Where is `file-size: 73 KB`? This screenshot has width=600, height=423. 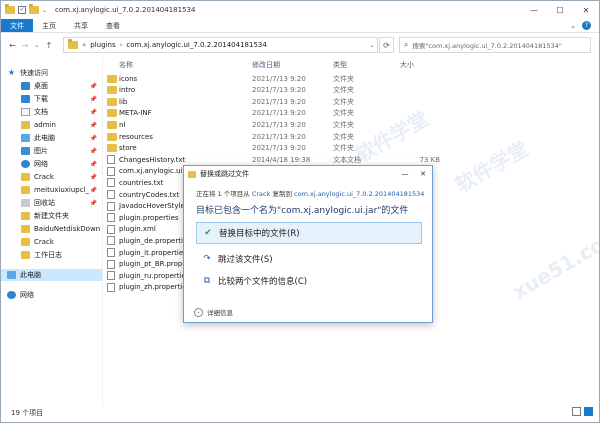 file-size: 73 KB is located at coordinates (429, 159).